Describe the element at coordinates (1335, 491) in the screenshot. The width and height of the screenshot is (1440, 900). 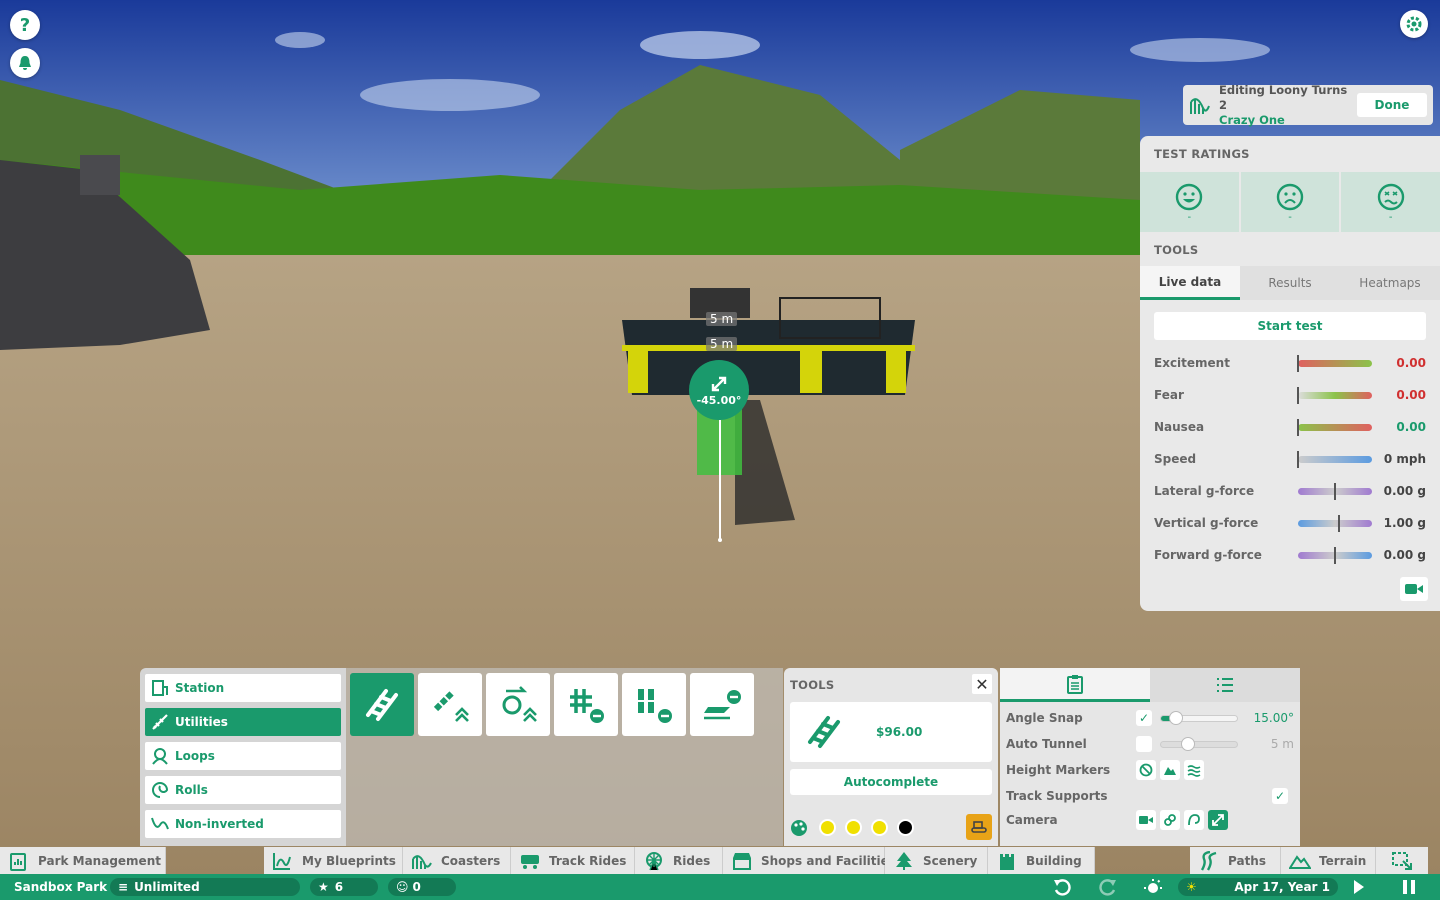
I see `stat-bar` at that location.